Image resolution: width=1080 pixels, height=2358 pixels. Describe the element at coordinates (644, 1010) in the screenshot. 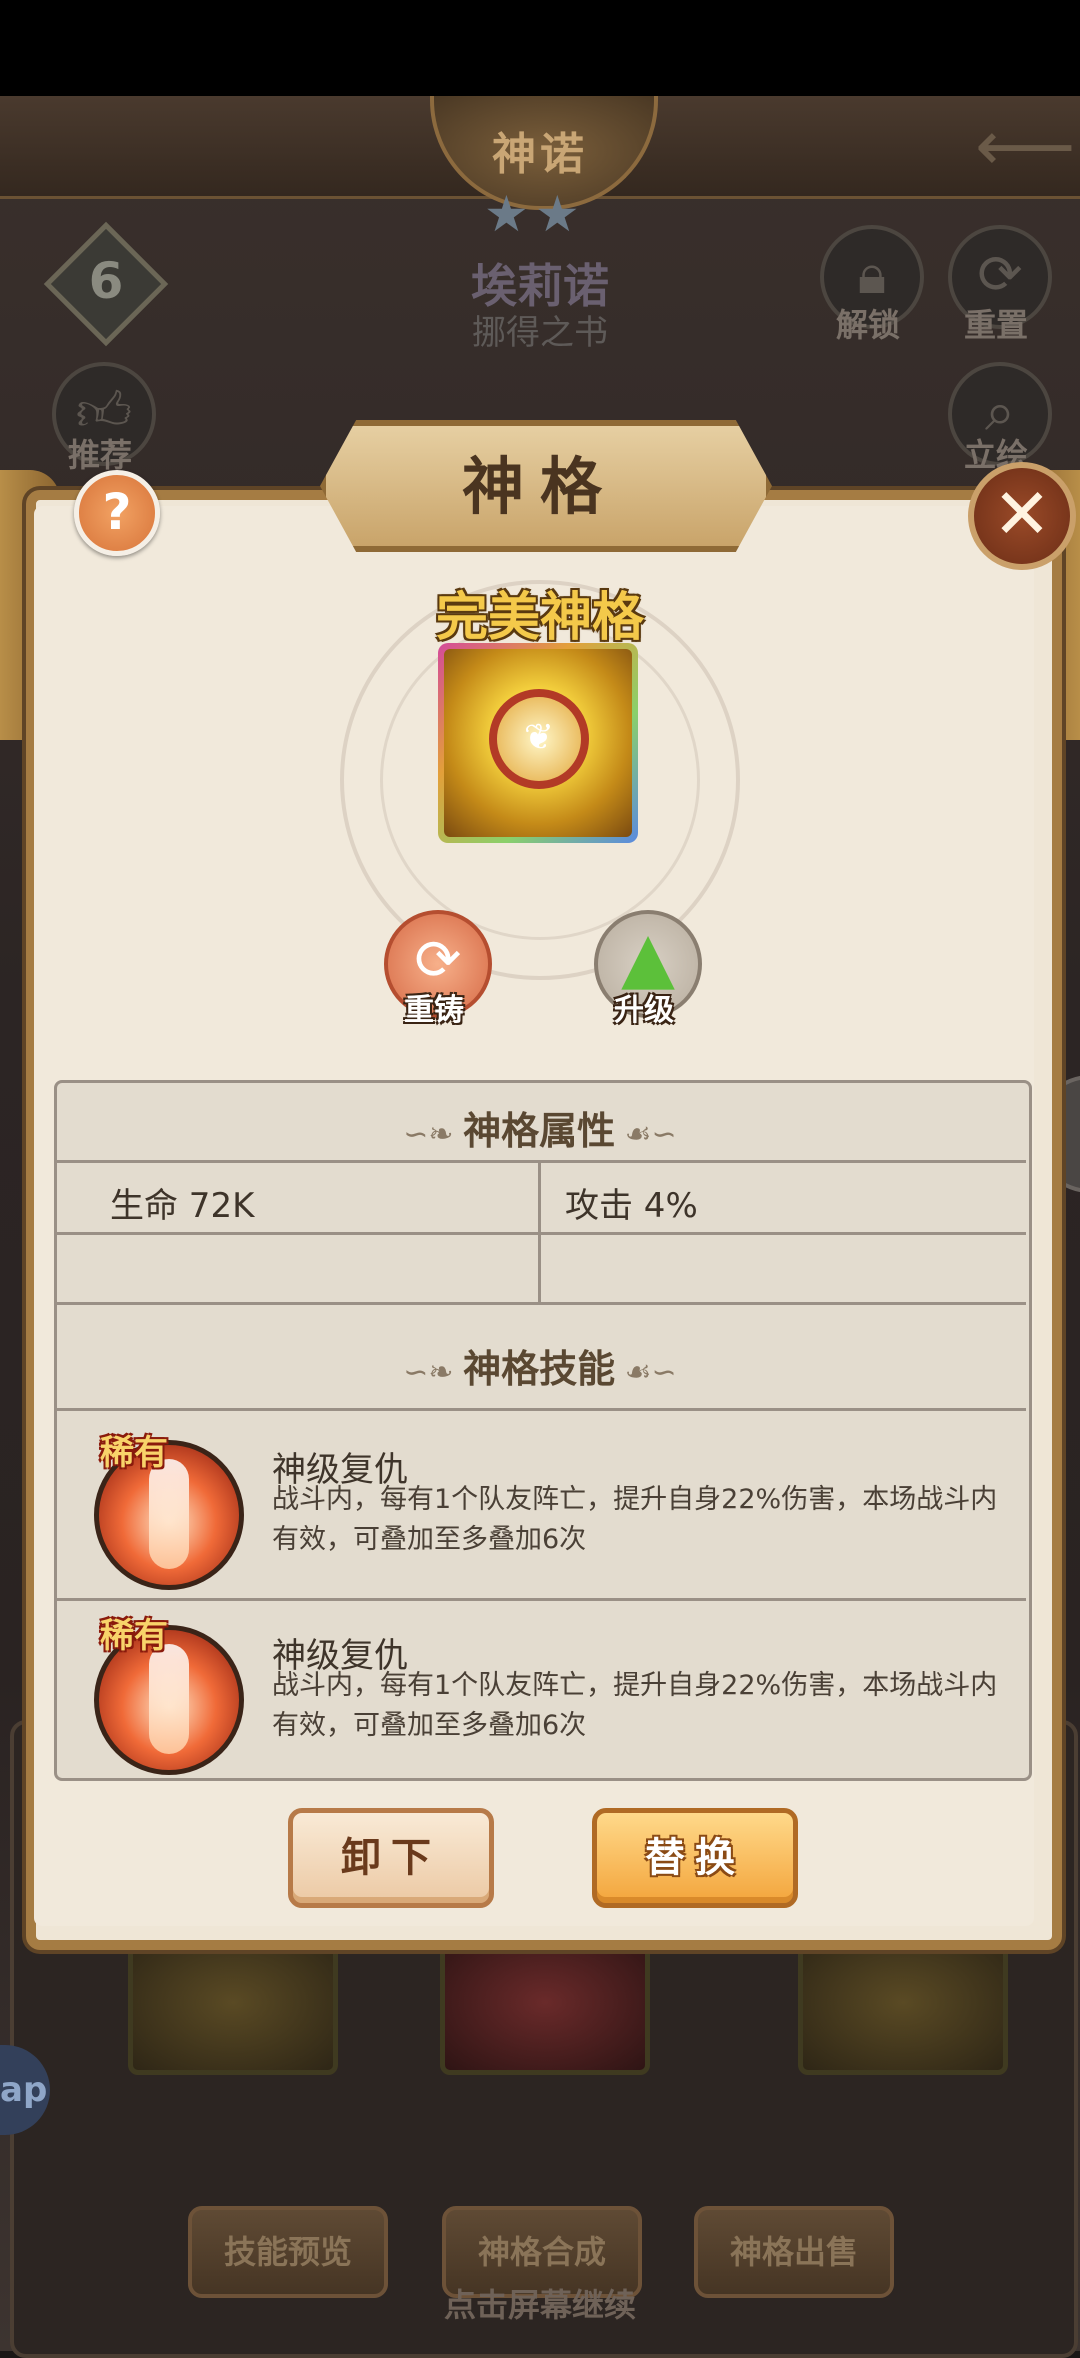

I see `upgrade-label: 升级` at that location.